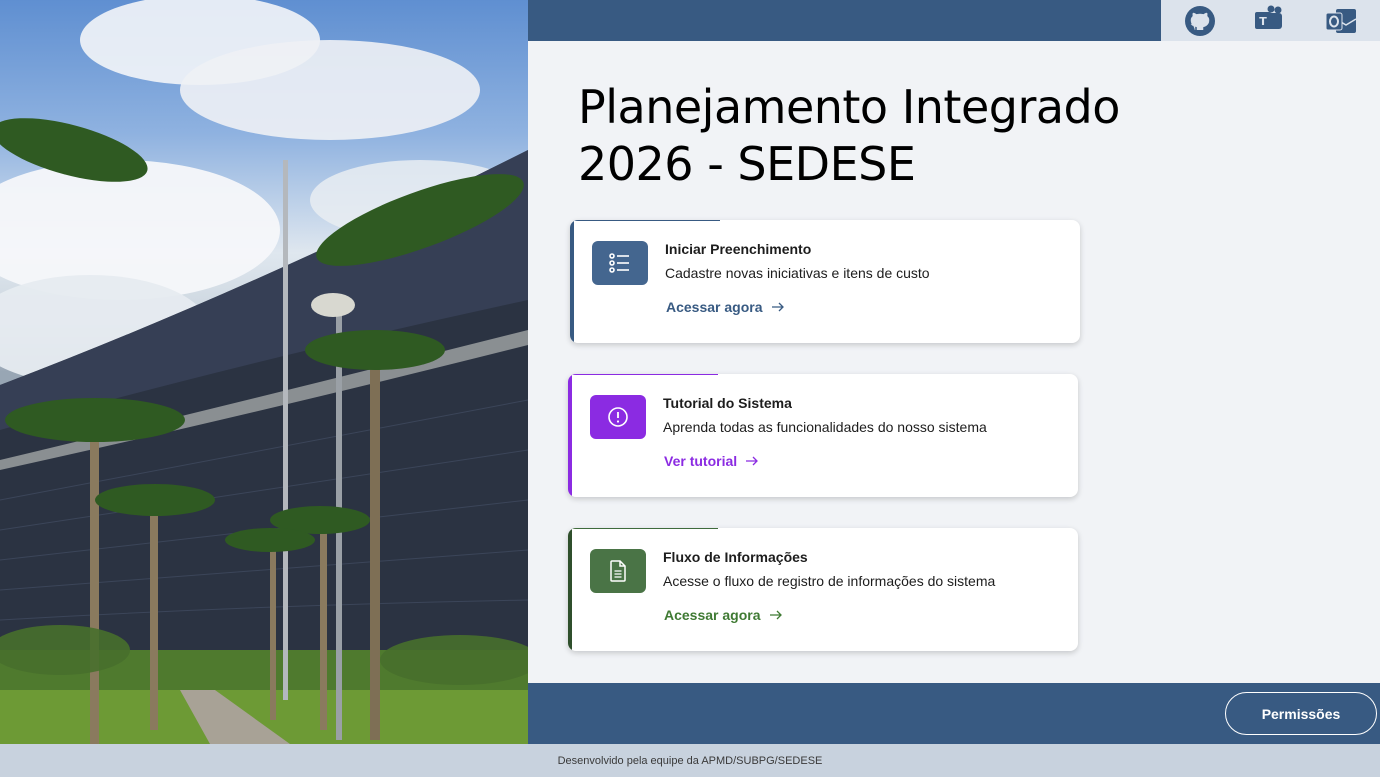 Image resolution: width=1380 pixels, height=777 pixels. I want to click on info-circle-icon, so click(618, 417).